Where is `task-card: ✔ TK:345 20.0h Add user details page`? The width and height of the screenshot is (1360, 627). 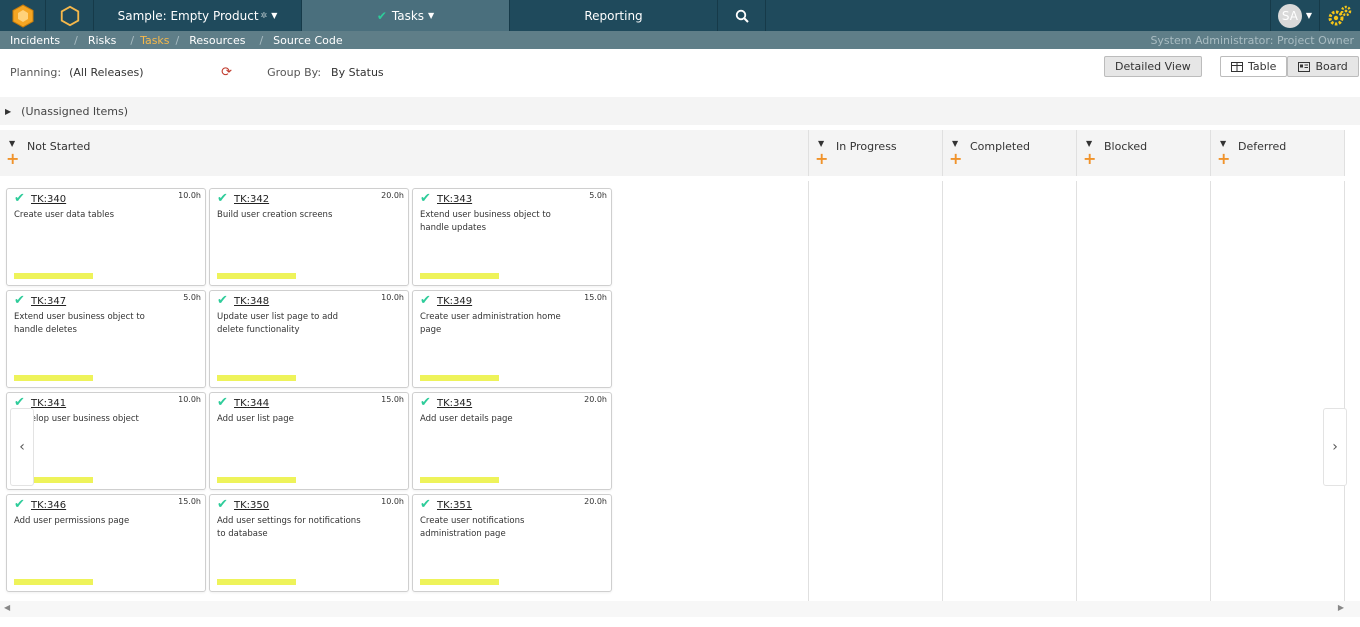 task-card: ✔ TK:345 20.0h Add user details page is located at coordinates (512, 441).